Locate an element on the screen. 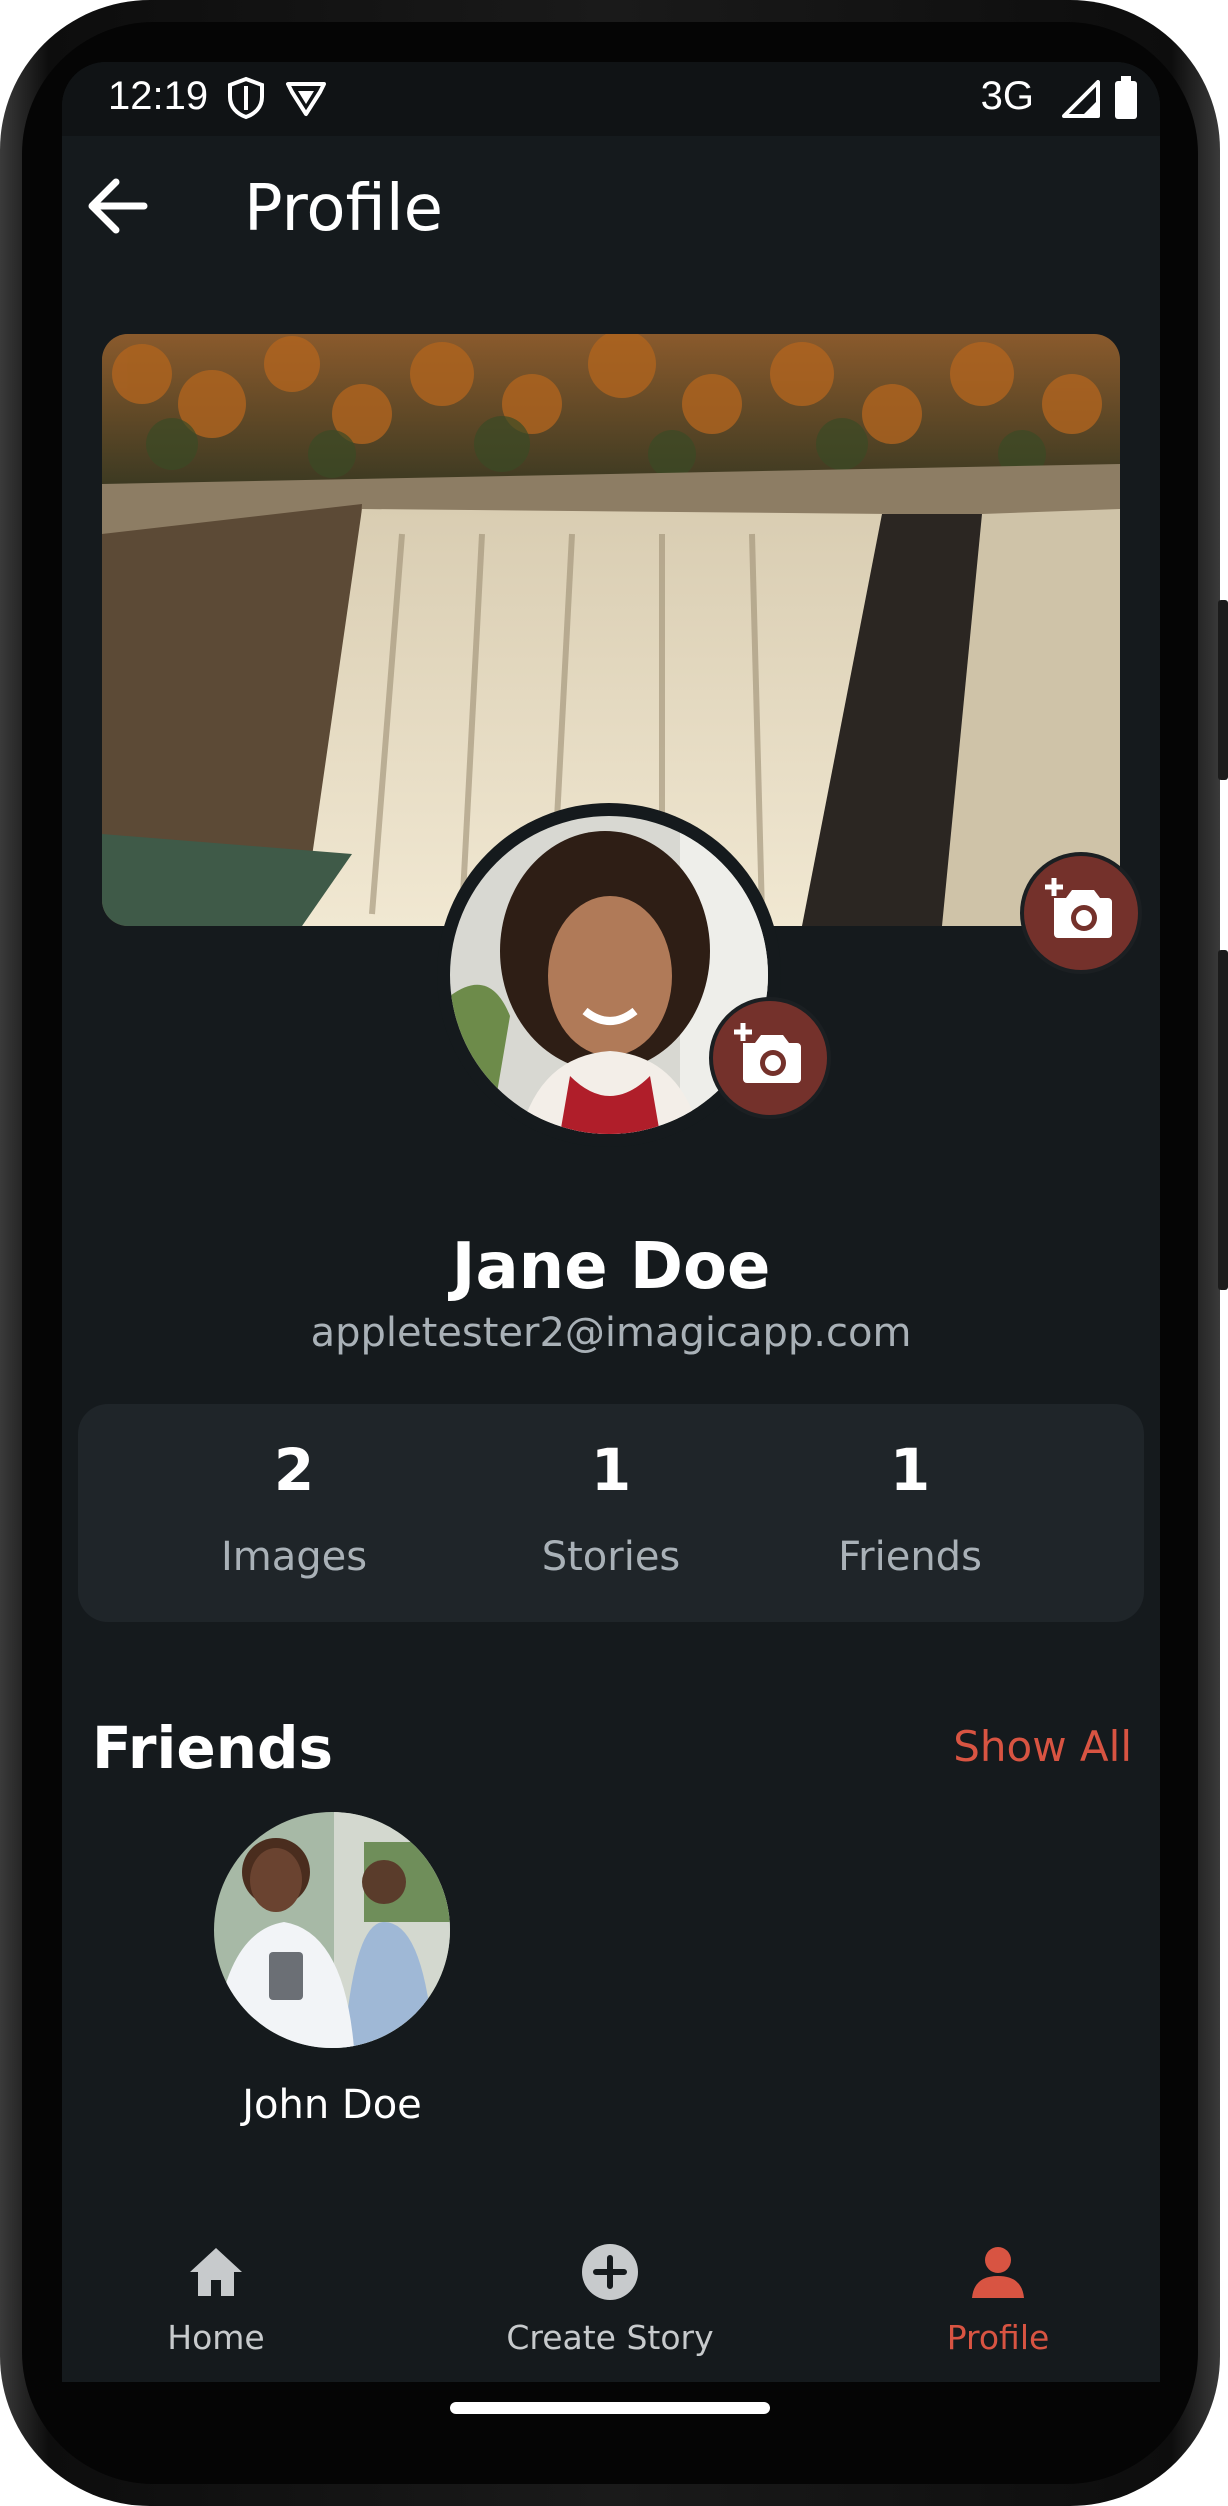  status-bar: 12:19 3G is located at coordinates (611, 99).